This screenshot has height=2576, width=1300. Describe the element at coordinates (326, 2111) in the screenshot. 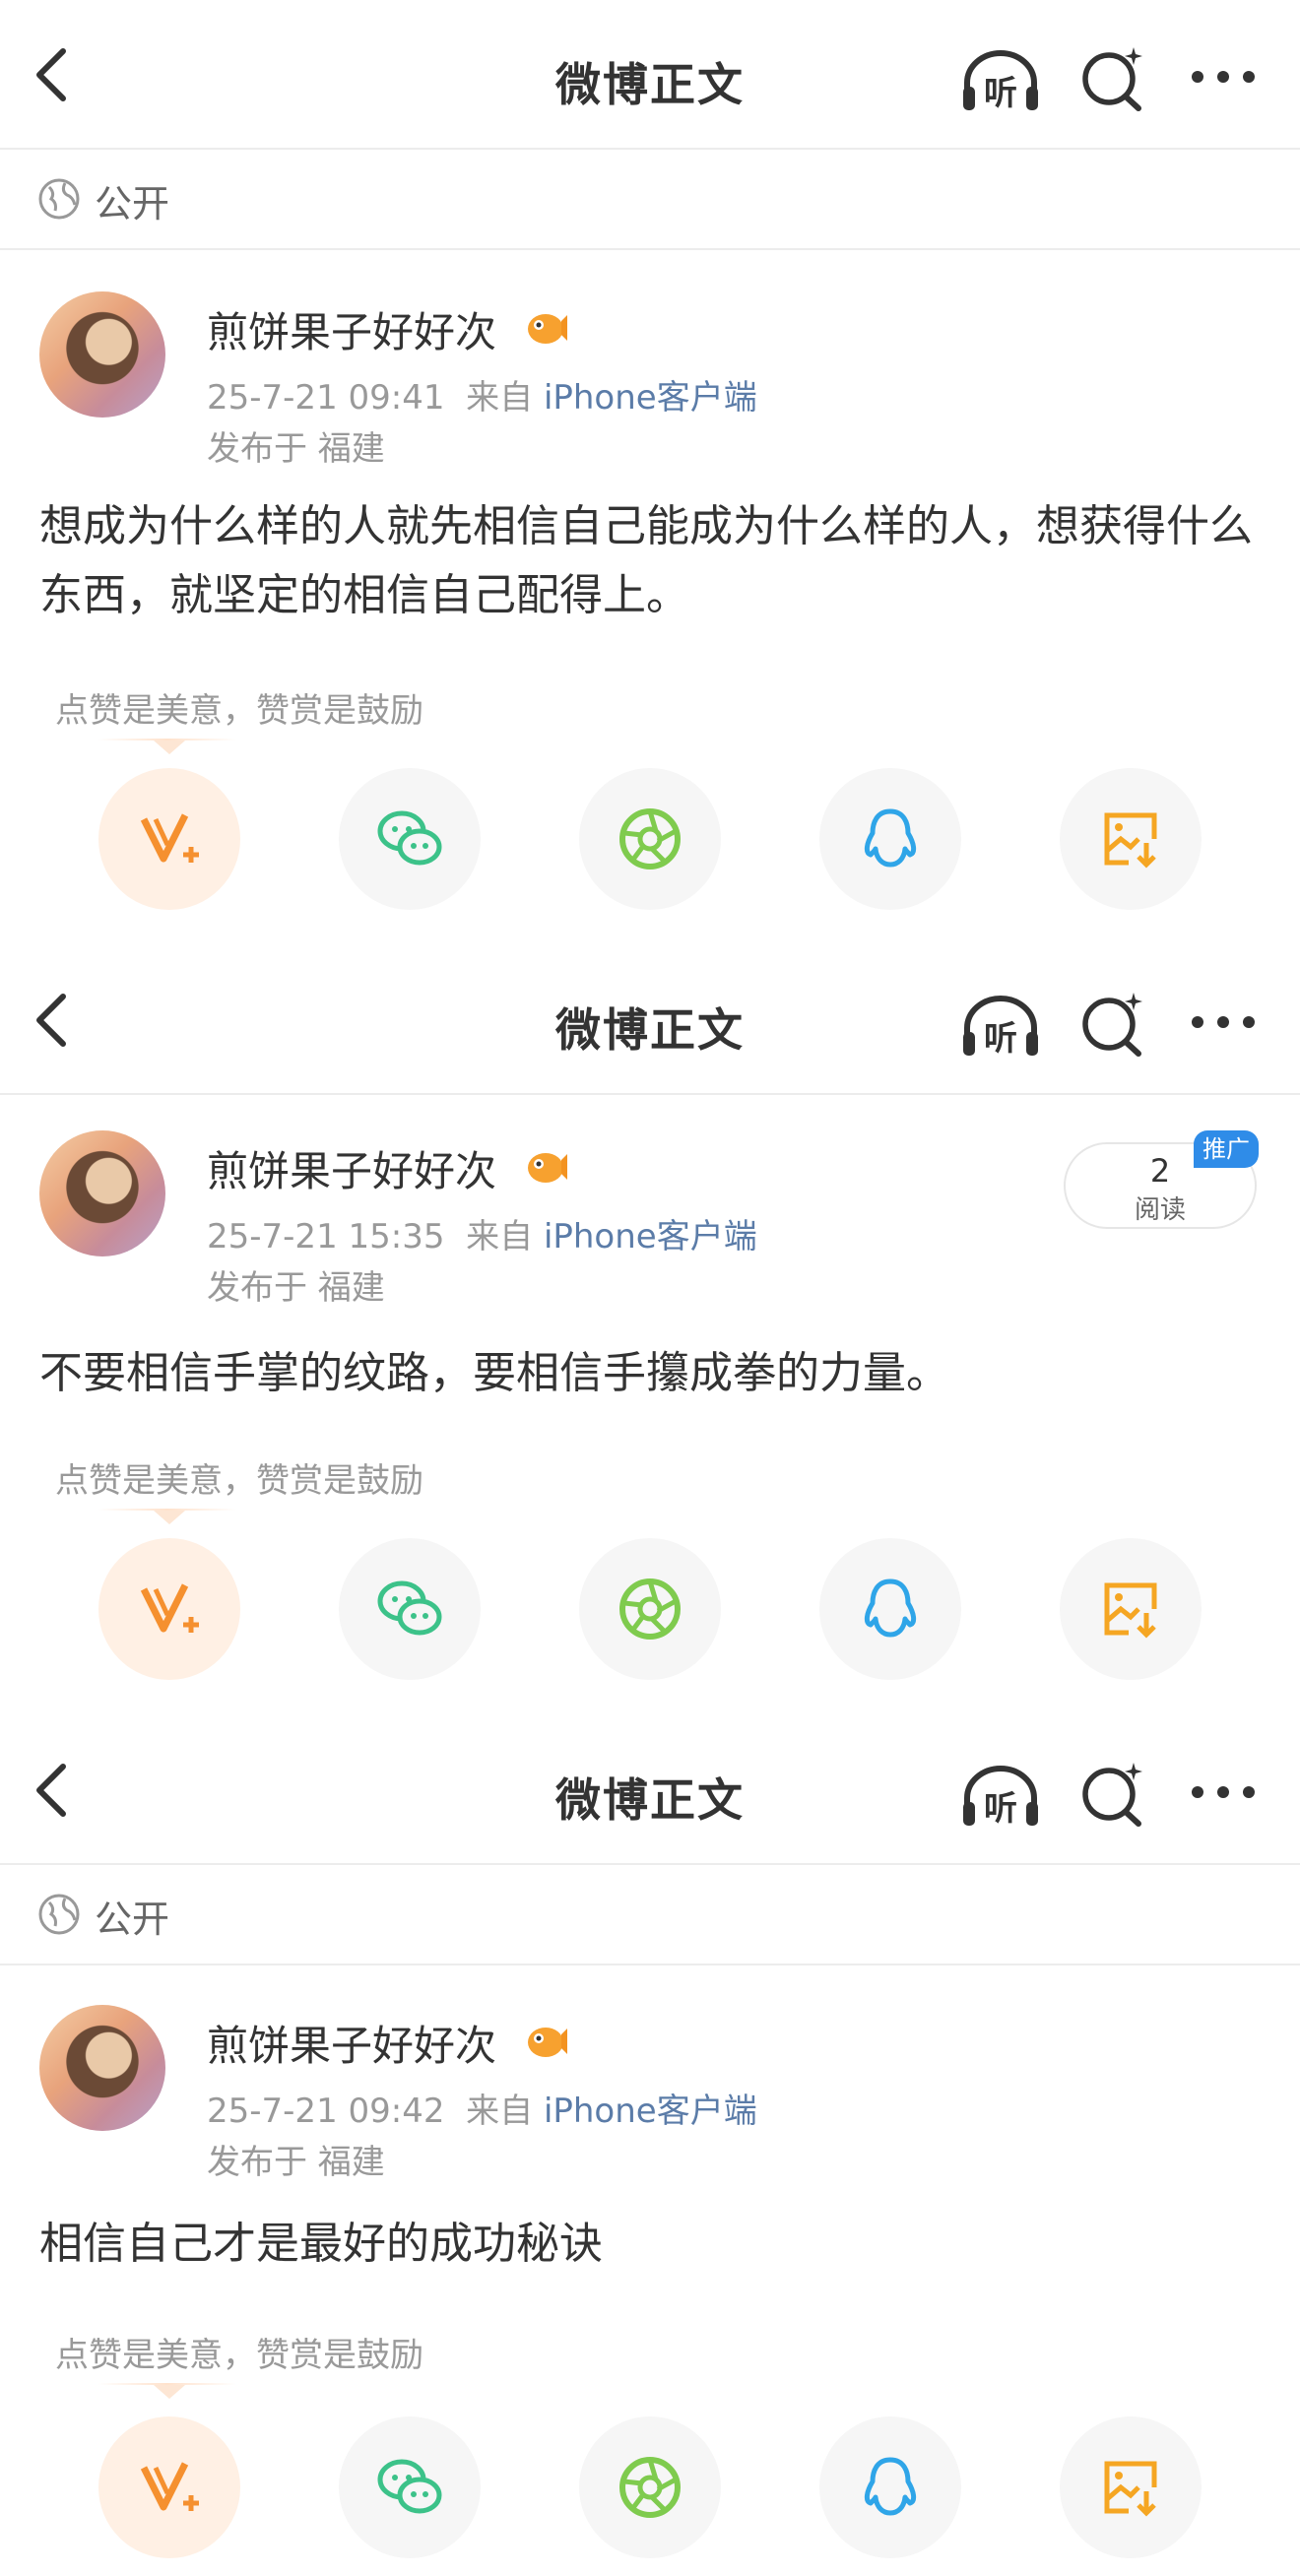

I see `post-time: 25-7-21 09:42` at that location.